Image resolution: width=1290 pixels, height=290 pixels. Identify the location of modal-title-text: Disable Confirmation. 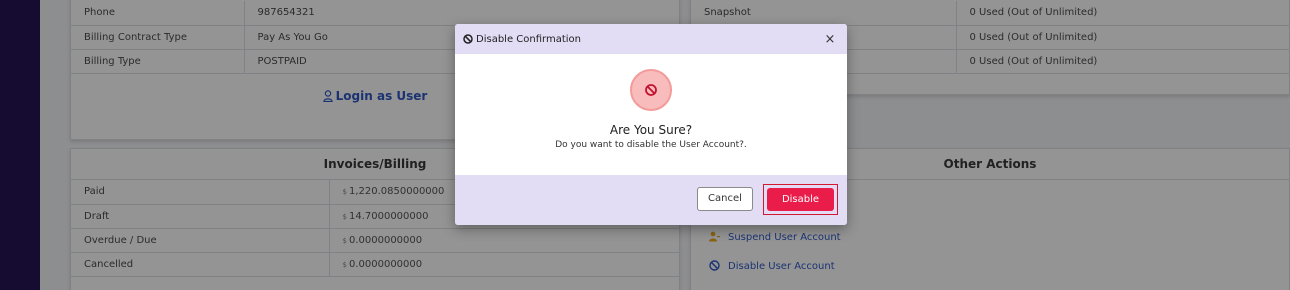
(528, 39).